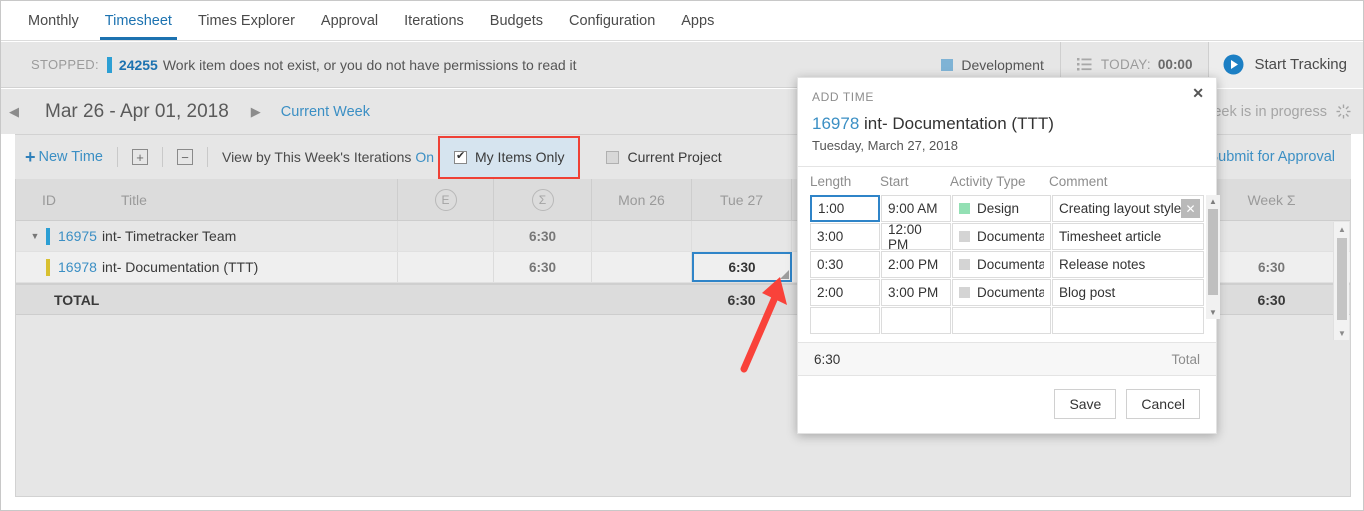 The width and height of the screenshot is (1364, 511). I want to click on entry-length-input, so click(845, 320).